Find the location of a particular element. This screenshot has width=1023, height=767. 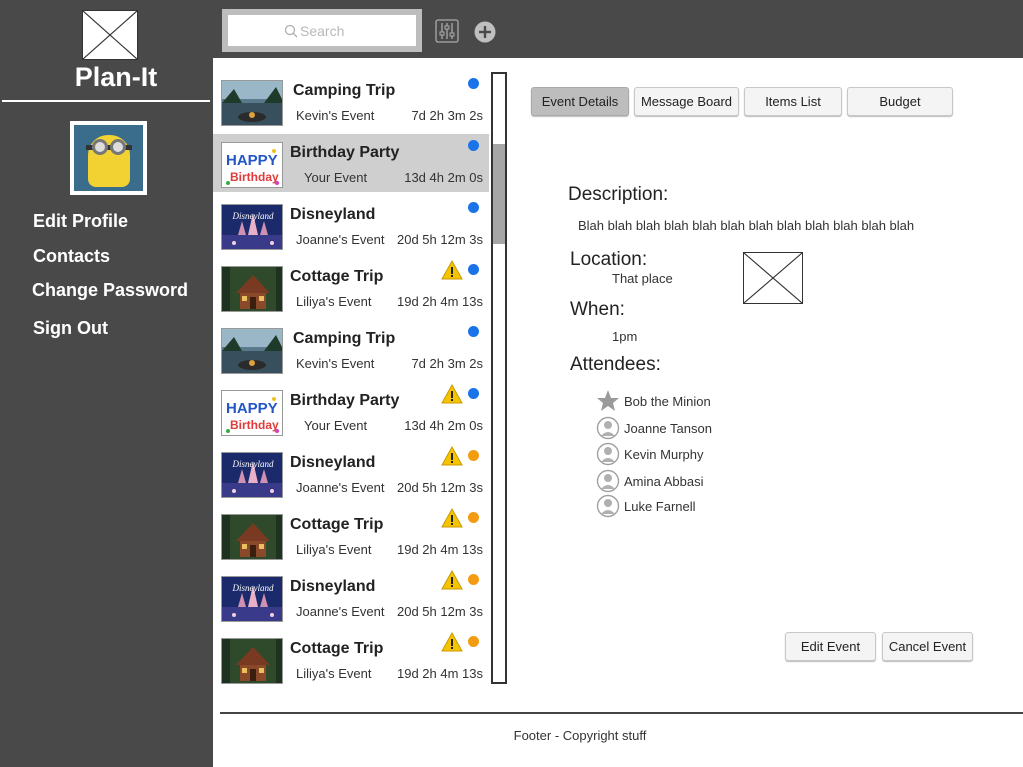

attendee-item: Amina Abbasi is located at coordinates (650, 481).